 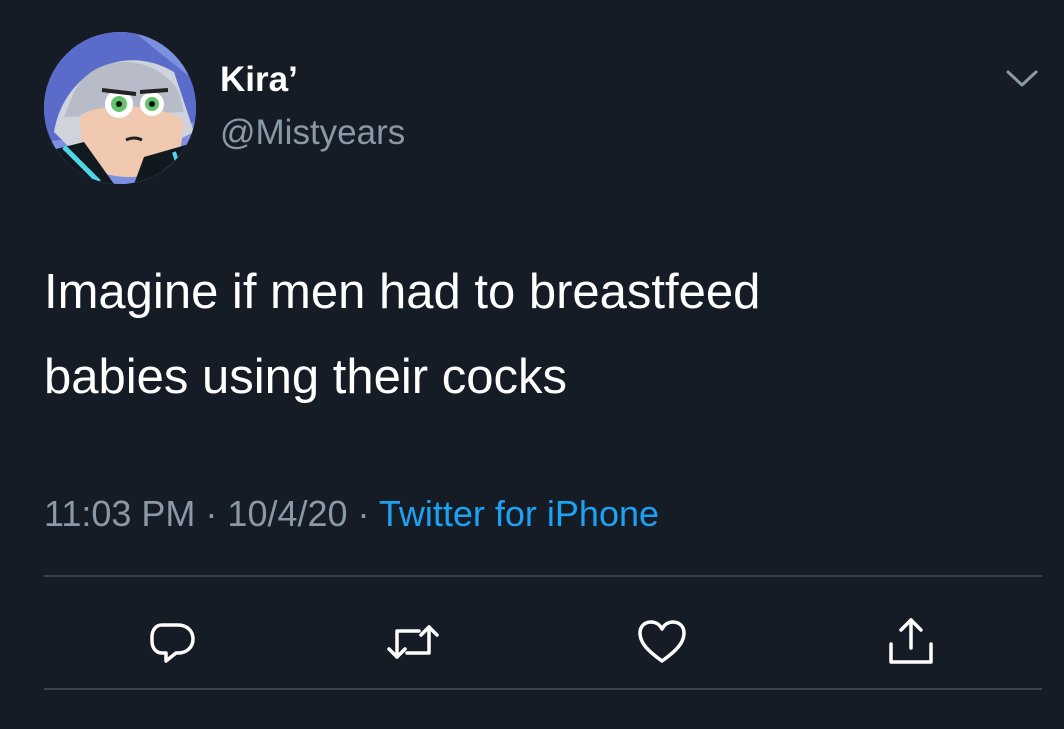 I want to click on tweet-text-line: babies using their cocks, so click(x=305, y=377).